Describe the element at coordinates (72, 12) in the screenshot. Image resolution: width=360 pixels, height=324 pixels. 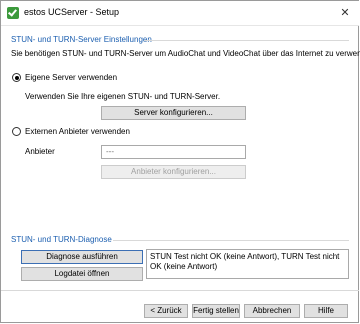
I see `window-title: estos UCServer - Setup` at that location.